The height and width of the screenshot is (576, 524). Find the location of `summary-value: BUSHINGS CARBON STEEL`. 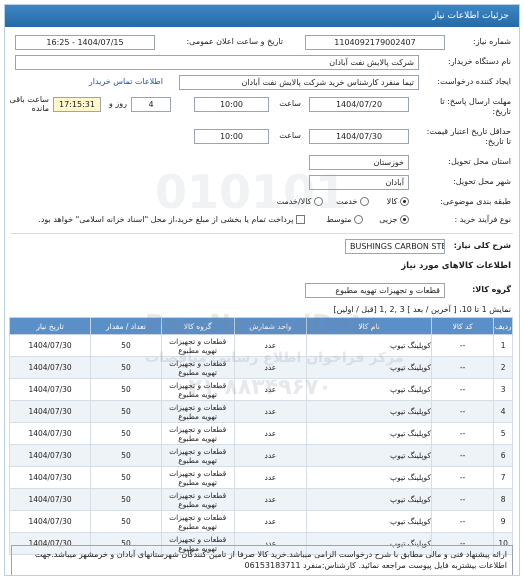

summary-value: BUSHINGS CARBON STEEL is located at coordinates (395, 246).